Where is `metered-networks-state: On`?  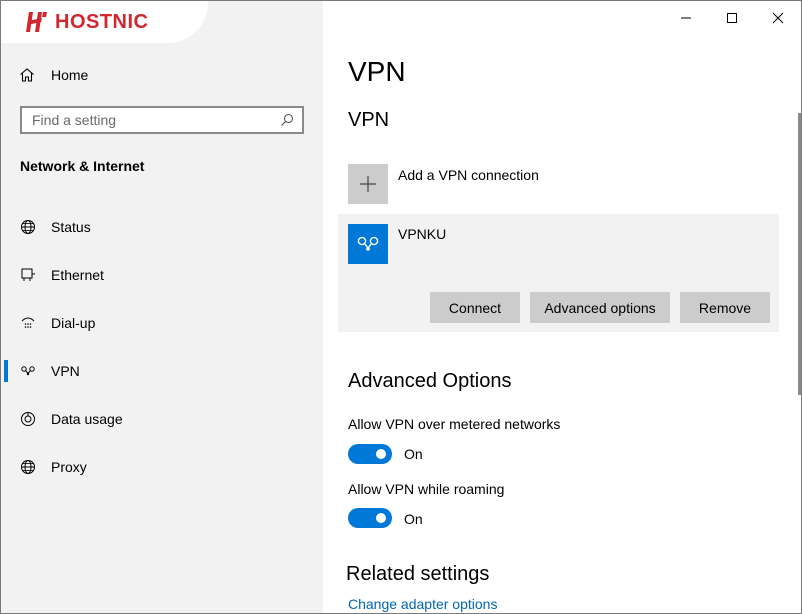
metered-networks-state: On is located at coordinates (413, 454).